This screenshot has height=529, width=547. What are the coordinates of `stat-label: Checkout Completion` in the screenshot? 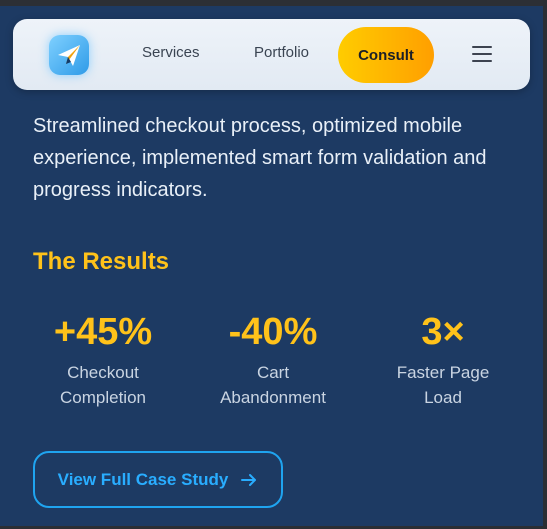 It's located at (103, 385).